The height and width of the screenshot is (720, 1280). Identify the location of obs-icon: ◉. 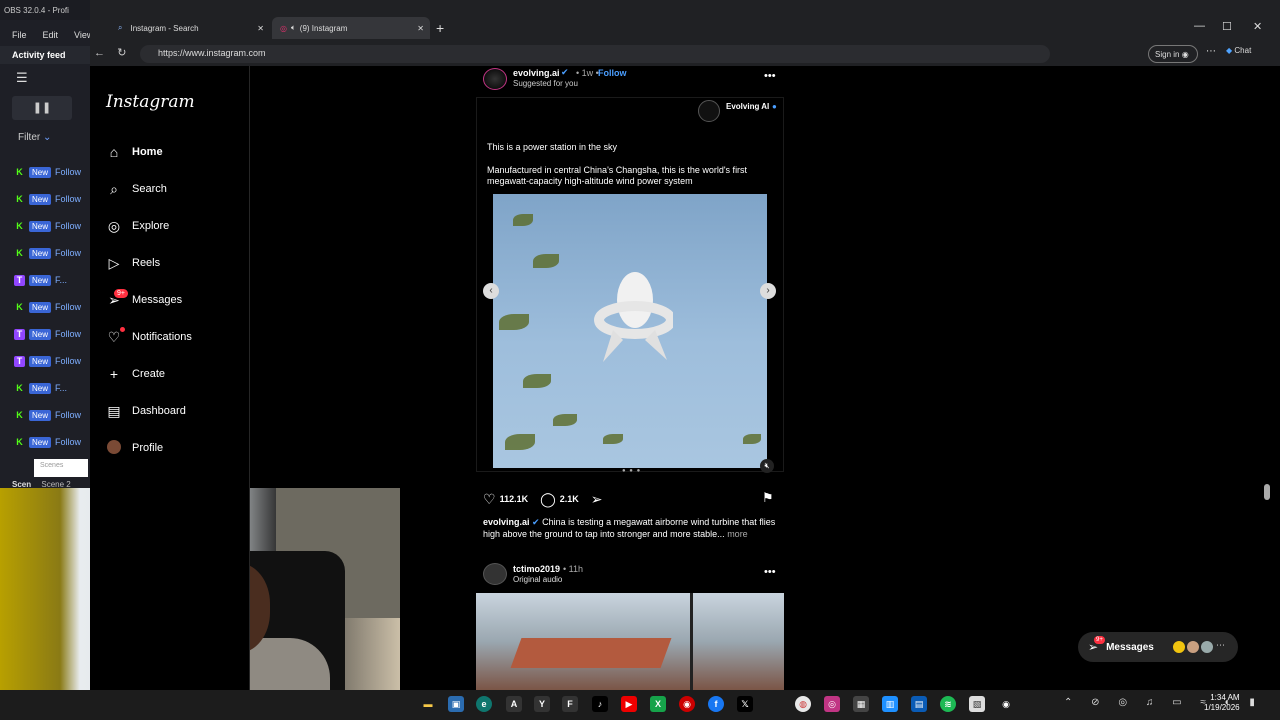
(1006, 704).